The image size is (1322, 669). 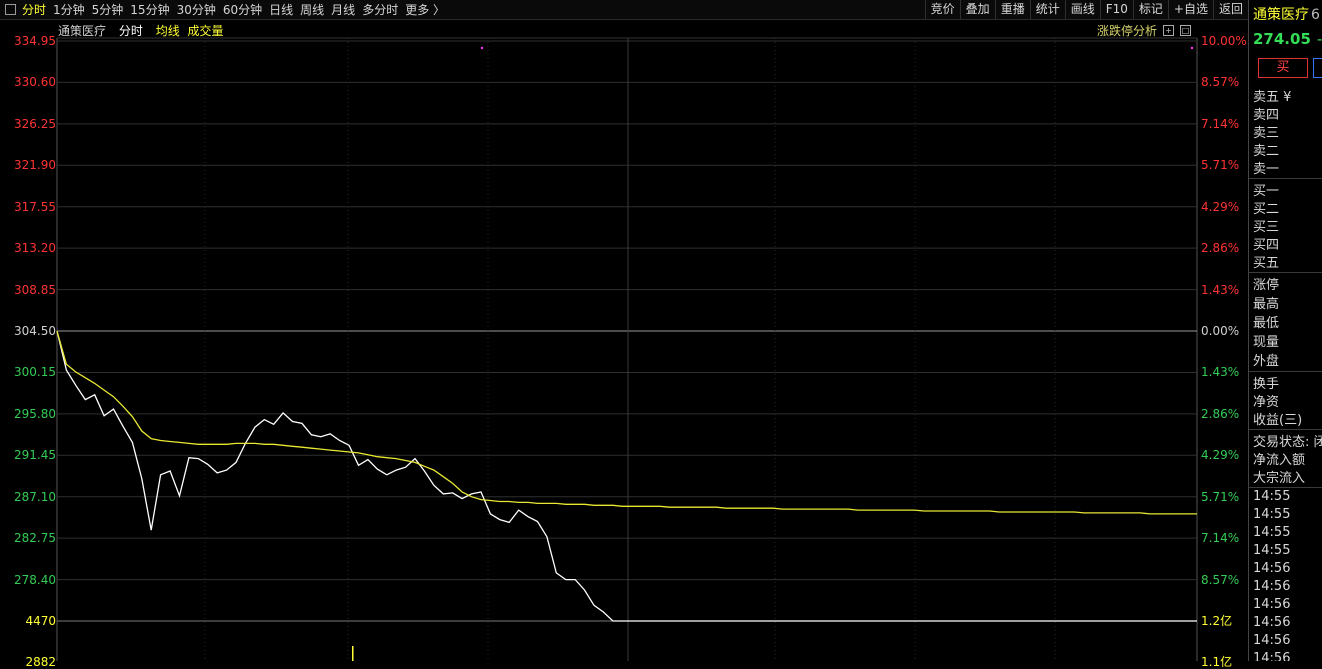 What do you see at coordinates (1266, 245) in the screenshot?
I see `bid-level: 买四` at bounding box center [1266, 245].